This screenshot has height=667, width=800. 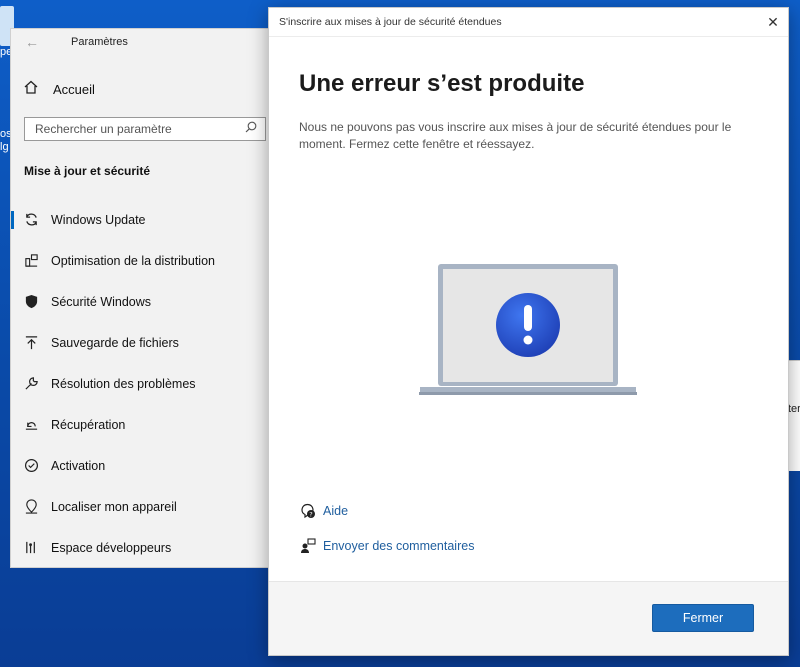 I want to click on nav-item-label: Sauvegarde de fichiers, so click(x=115, y=342).